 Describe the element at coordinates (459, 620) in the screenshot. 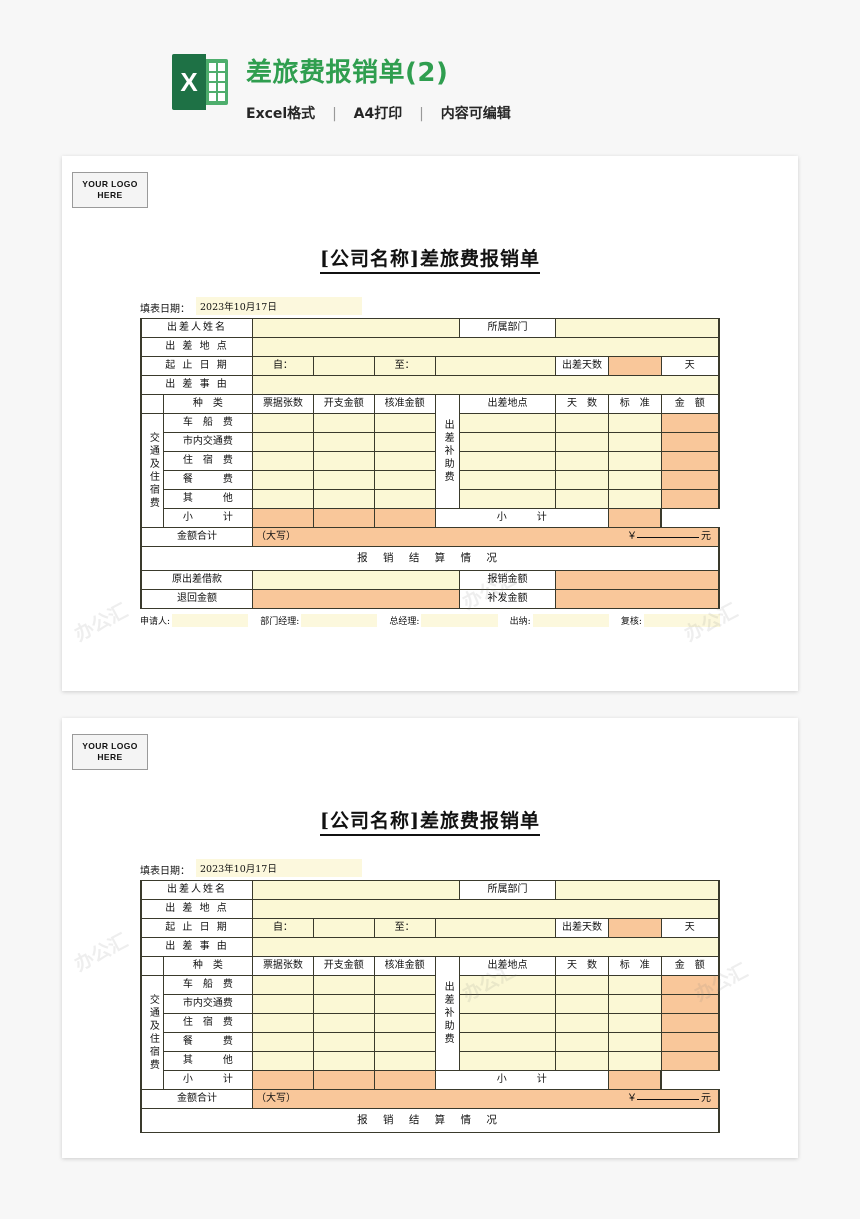

I see `signature-value-gm` at that location.